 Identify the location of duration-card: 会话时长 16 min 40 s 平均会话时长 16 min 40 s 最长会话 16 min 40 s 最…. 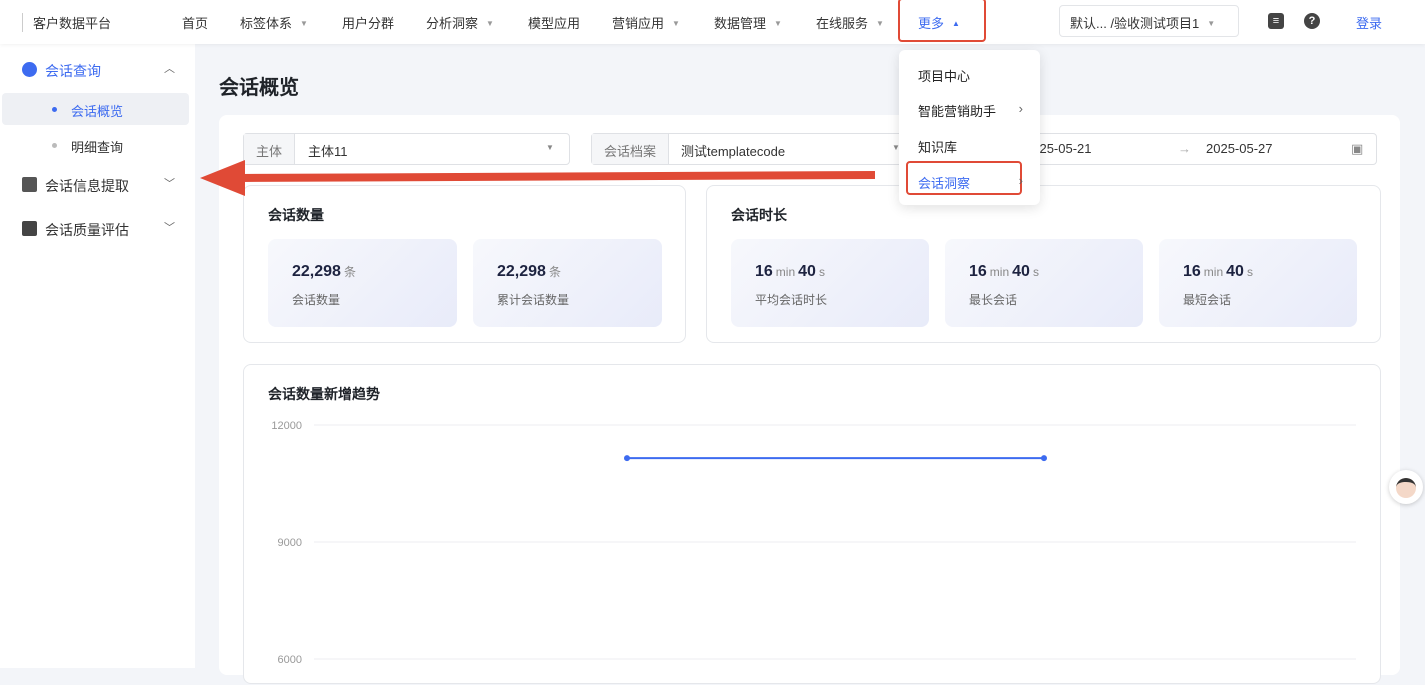
(1043, 264).